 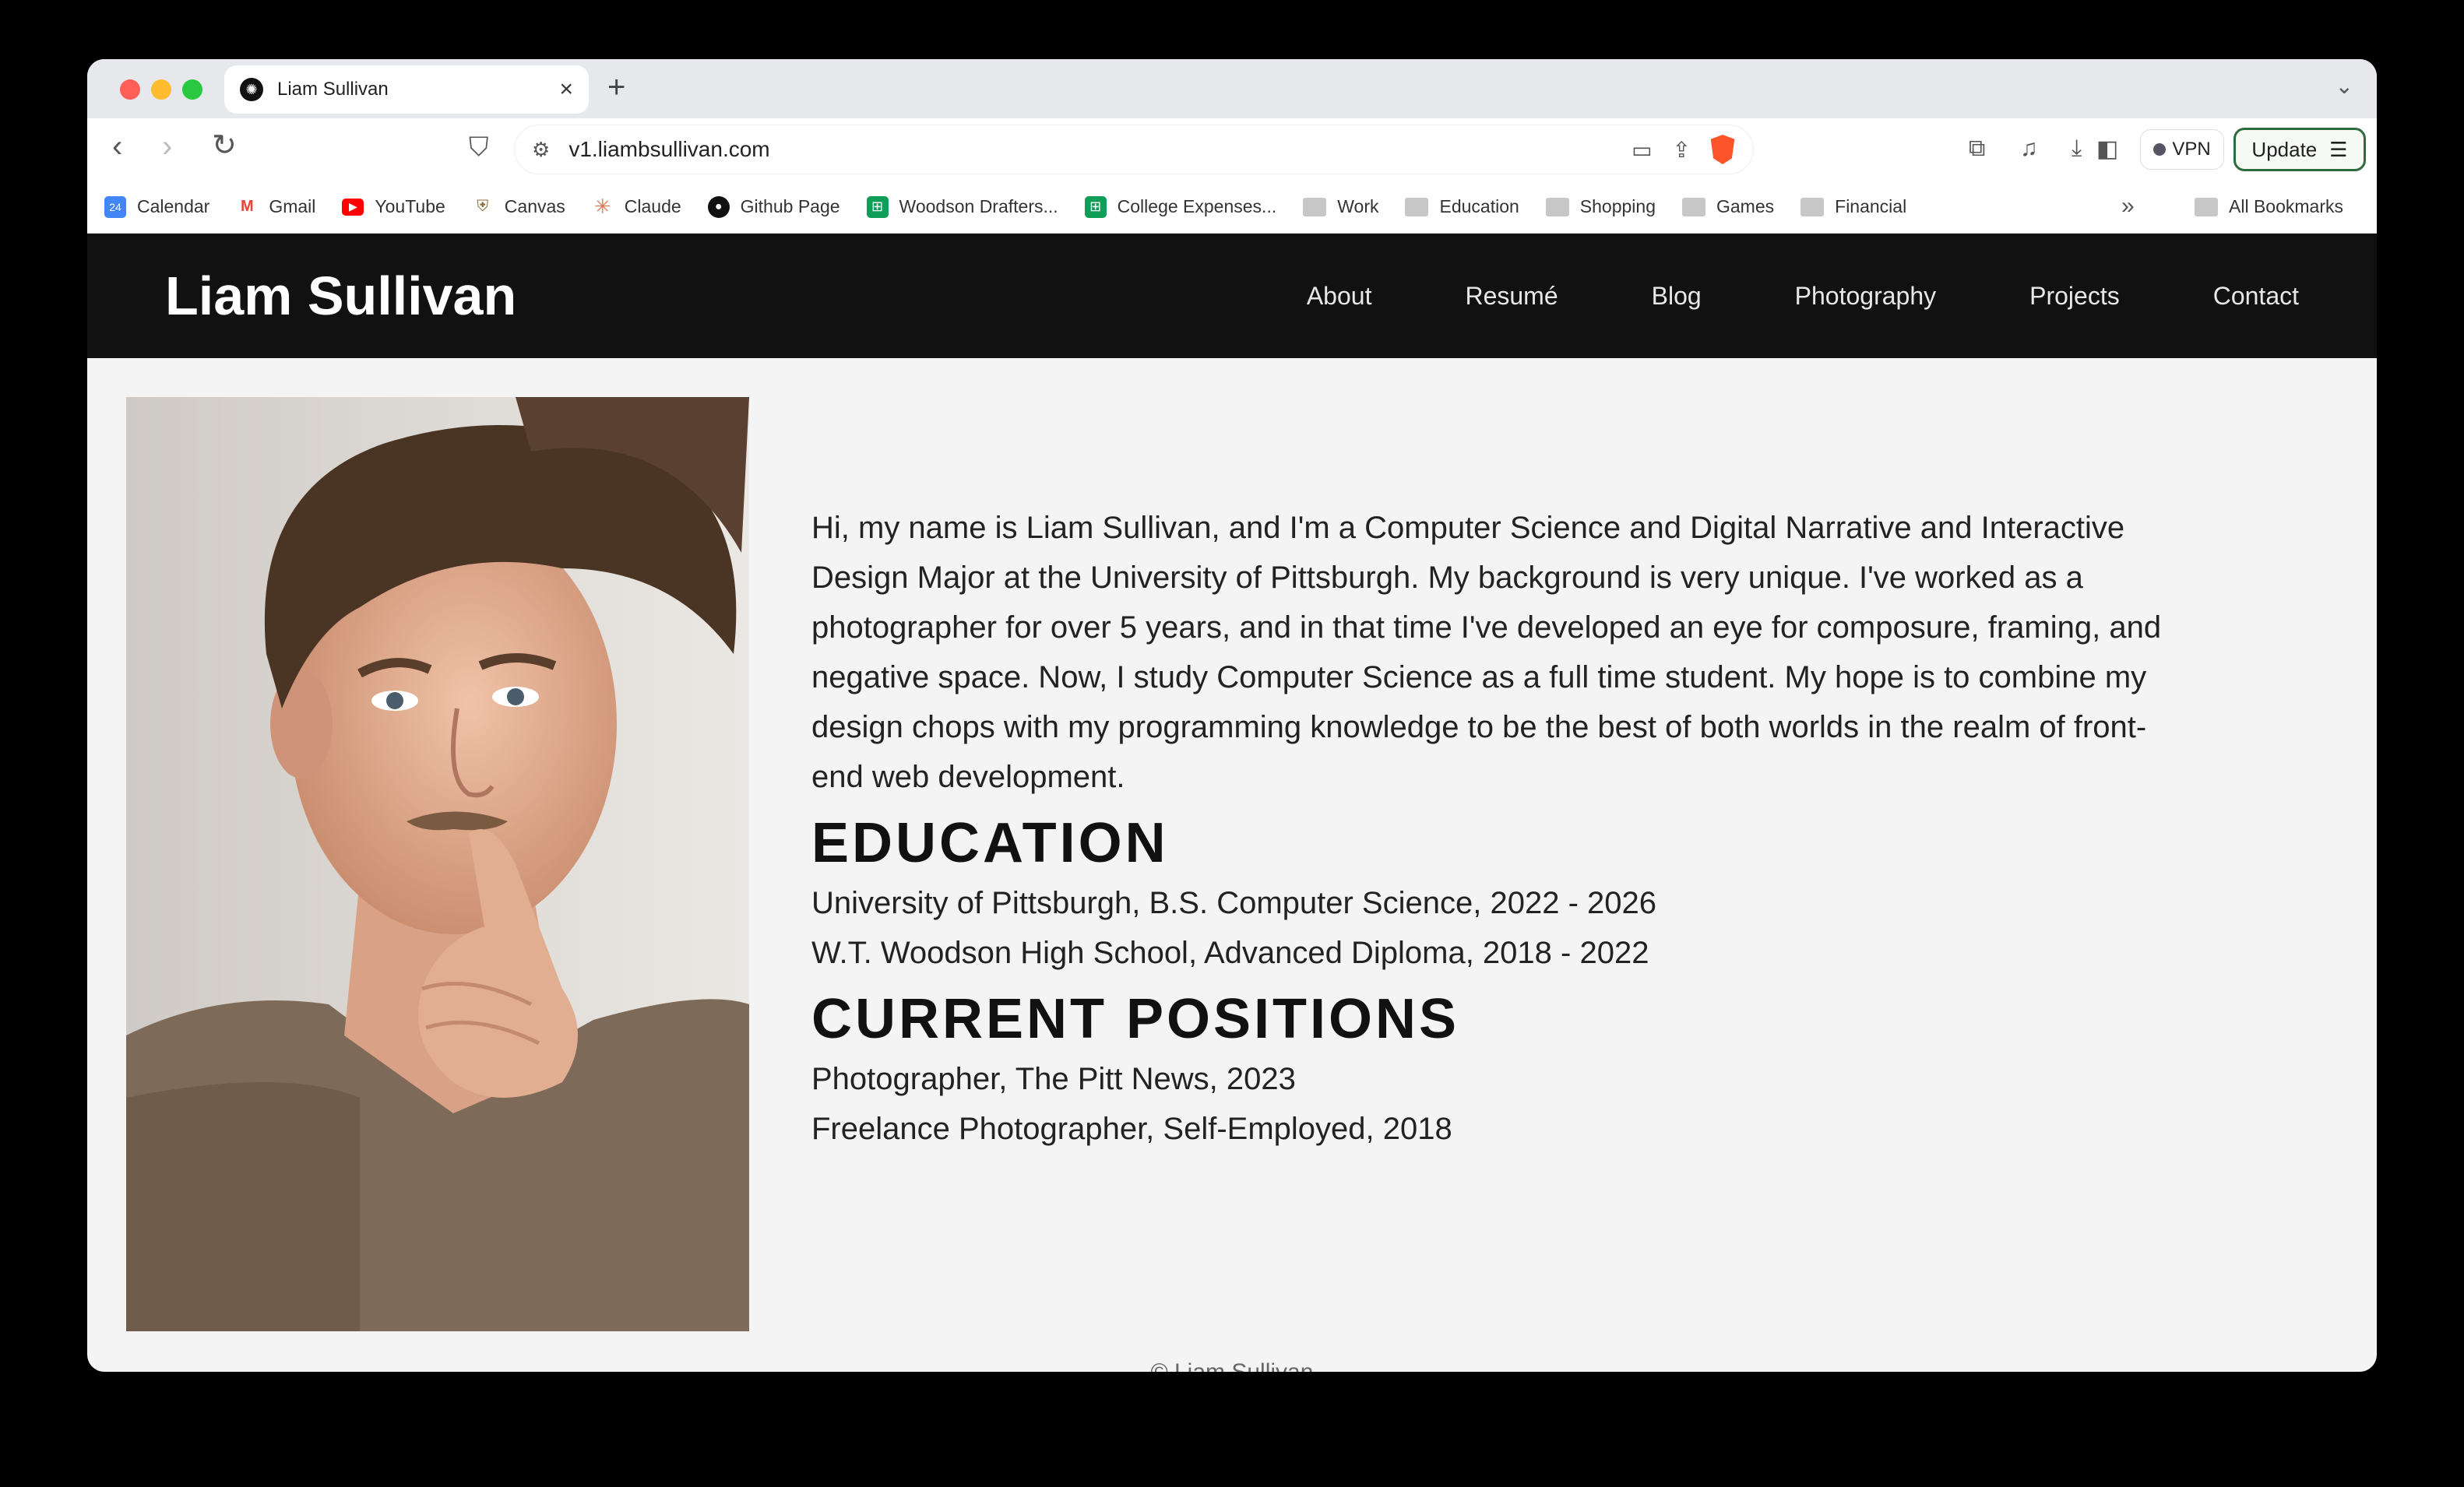 I want to click on update-label: Update, so click(x=2284, y=149).